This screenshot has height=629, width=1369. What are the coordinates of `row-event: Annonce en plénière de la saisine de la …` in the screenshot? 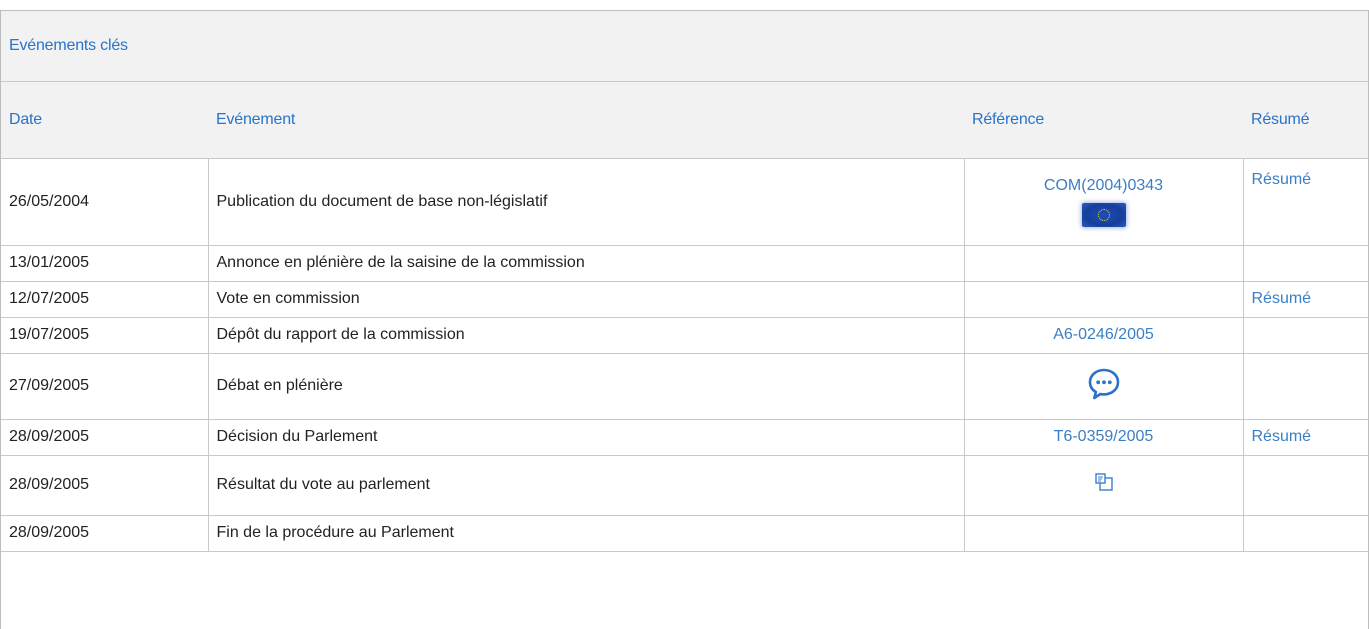 It's located at (586, 263).